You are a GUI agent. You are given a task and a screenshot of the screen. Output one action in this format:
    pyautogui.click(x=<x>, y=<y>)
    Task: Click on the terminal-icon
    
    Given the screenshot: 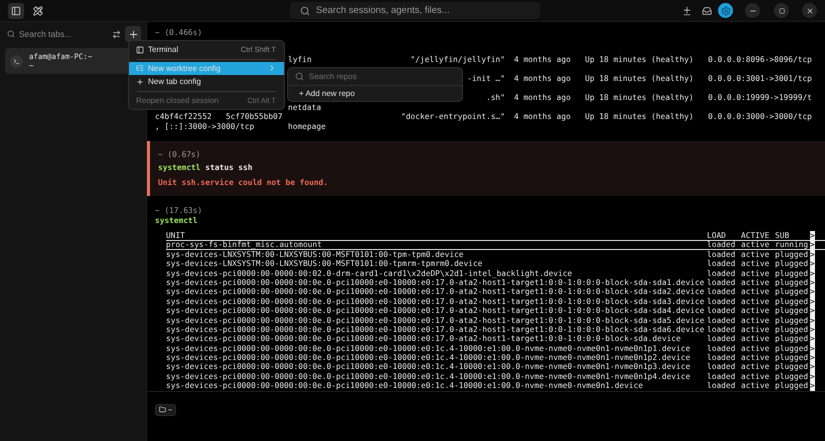 What is the action you would take?
    pyautogui.click(x=16, y=61)
    